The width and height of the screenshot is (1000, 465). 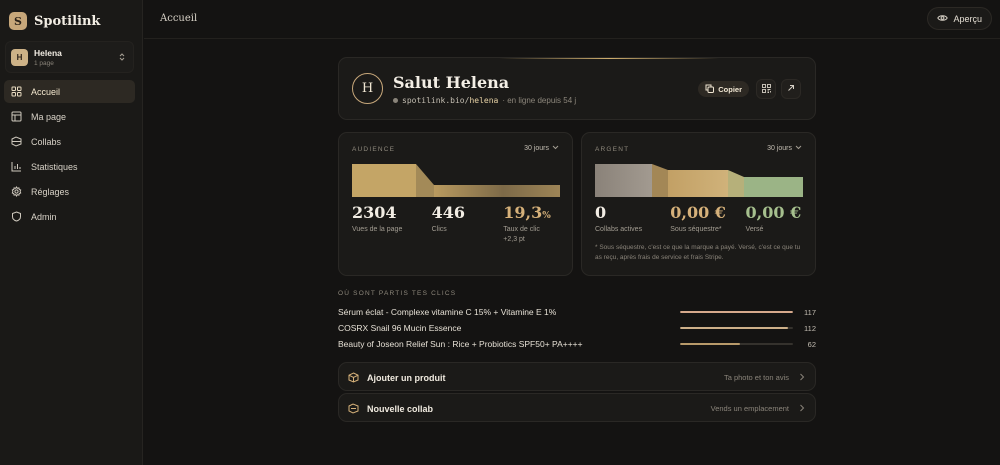 What do you see at coordinates (698, 212) in the screenshot?
I see `sequestered-value: 0,00 €` at bounding box center [698, 212].